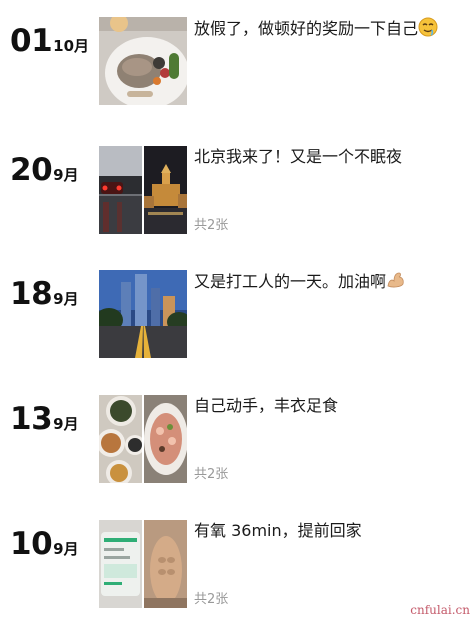 The width and height of the screenshot is (476, 623). I want to click on post-item: 109月 有氧 36min，提前回家 共2张, so click(238, 565).